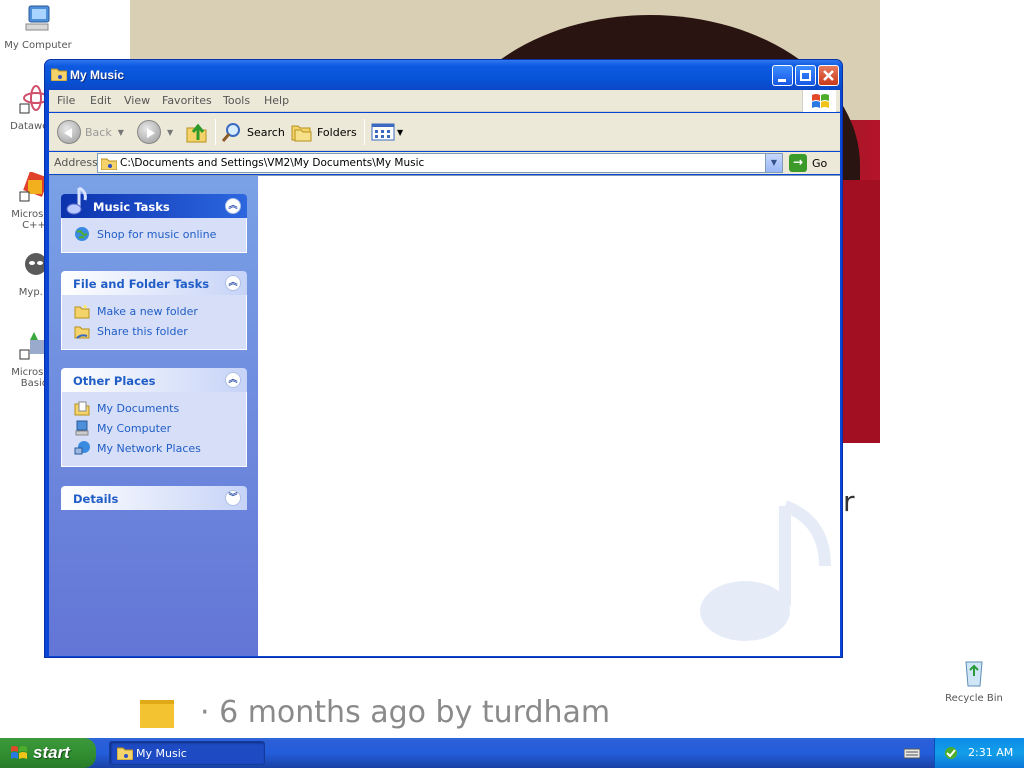  I want to click on panel-body: Shop for music online, so click(154, 235).